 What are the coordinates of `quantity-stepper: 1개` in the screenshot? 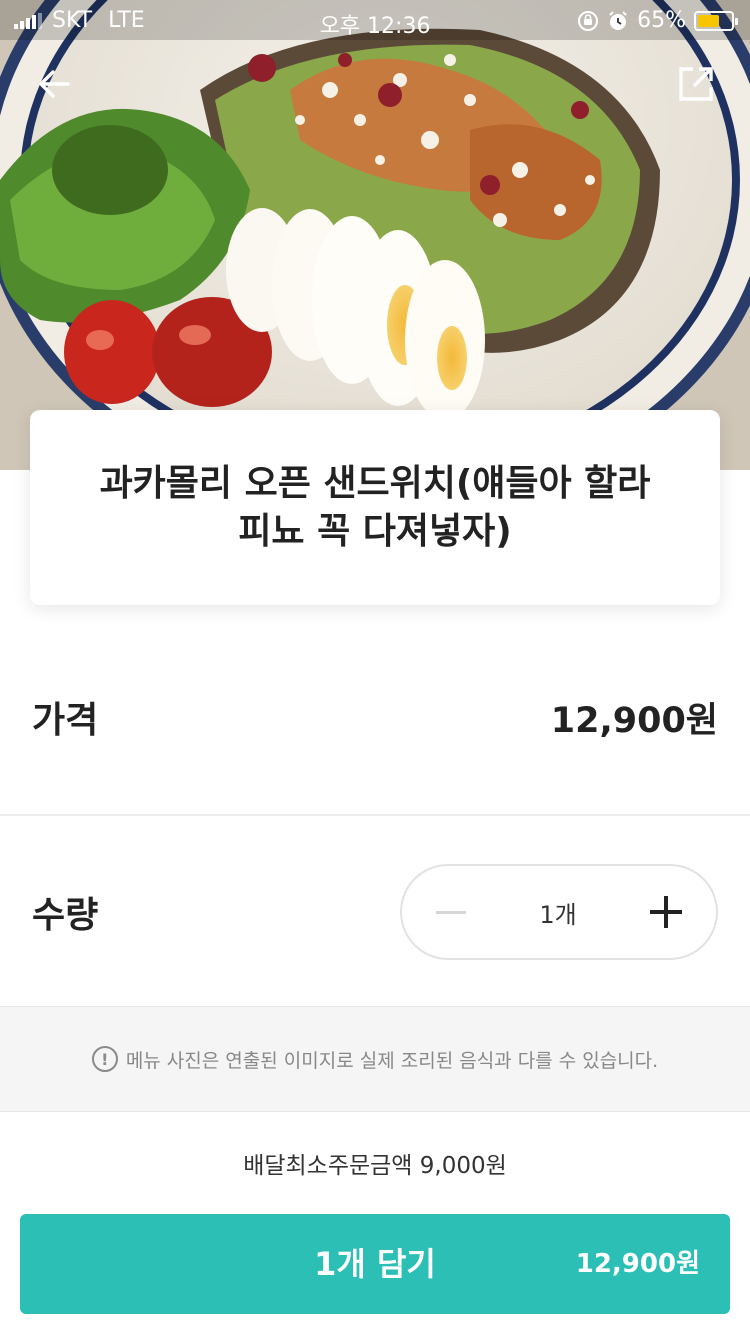 It's located at (559, 912).